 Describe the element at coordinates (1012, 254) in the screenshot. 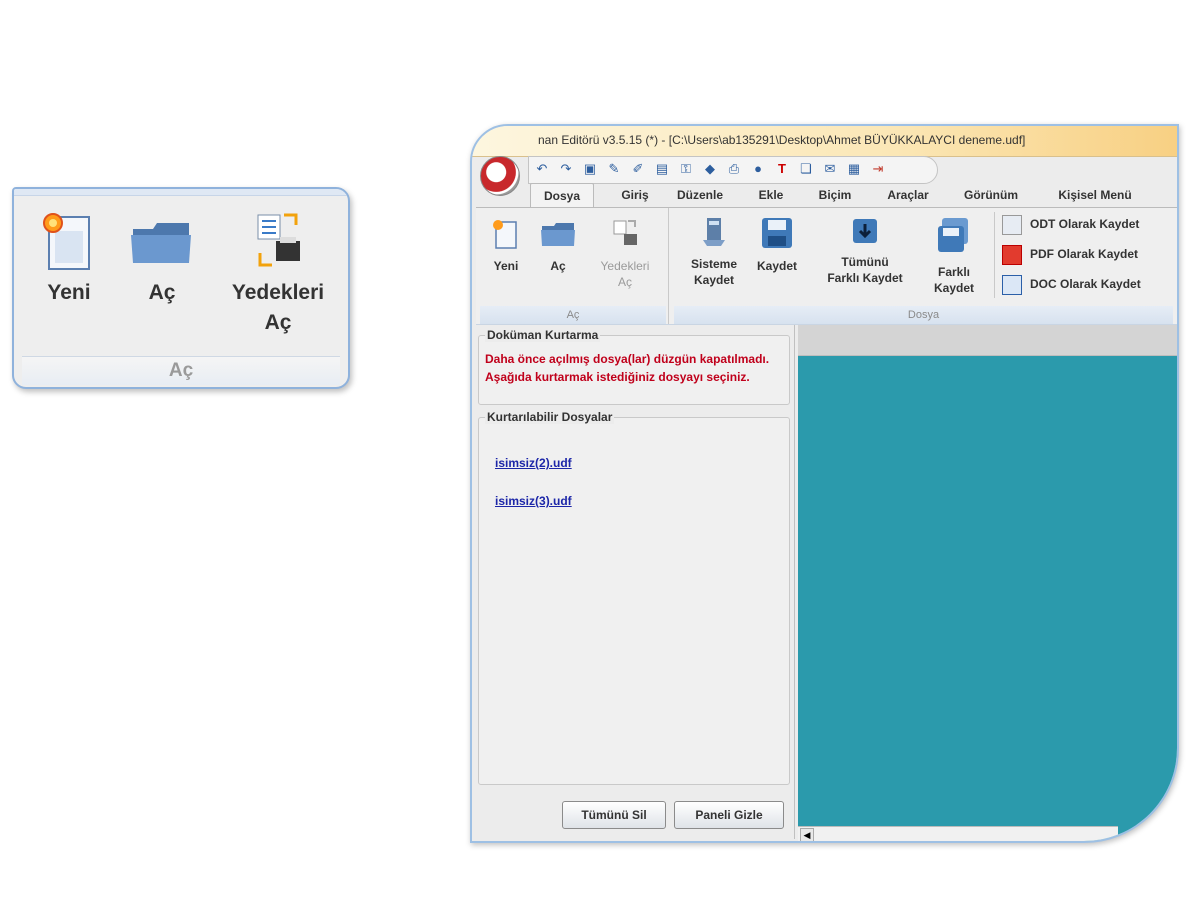

I see `pdf-icon` at that location.